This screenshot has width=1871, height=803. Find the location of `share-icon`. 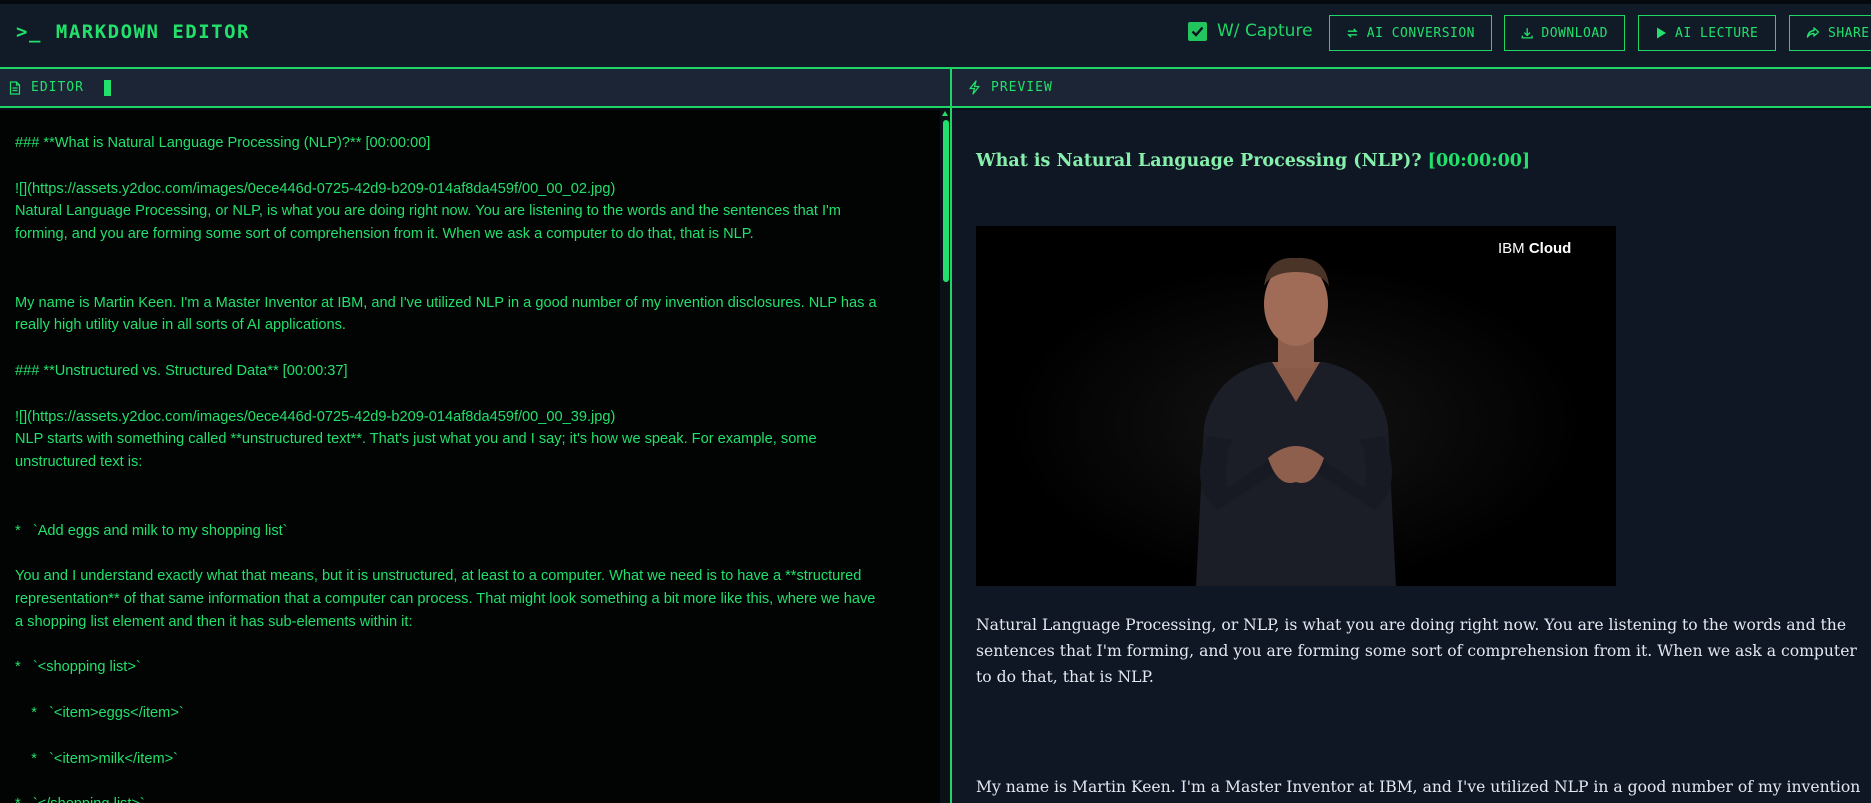

share-icon is located at coordinates (1813, 32).